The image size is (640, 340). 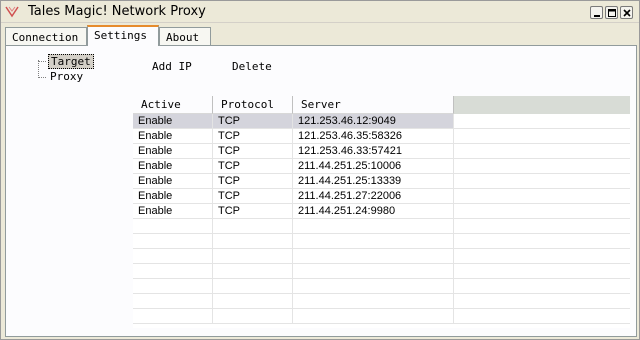 I want to click on app-logo-icon, so click(x=12, y=12).